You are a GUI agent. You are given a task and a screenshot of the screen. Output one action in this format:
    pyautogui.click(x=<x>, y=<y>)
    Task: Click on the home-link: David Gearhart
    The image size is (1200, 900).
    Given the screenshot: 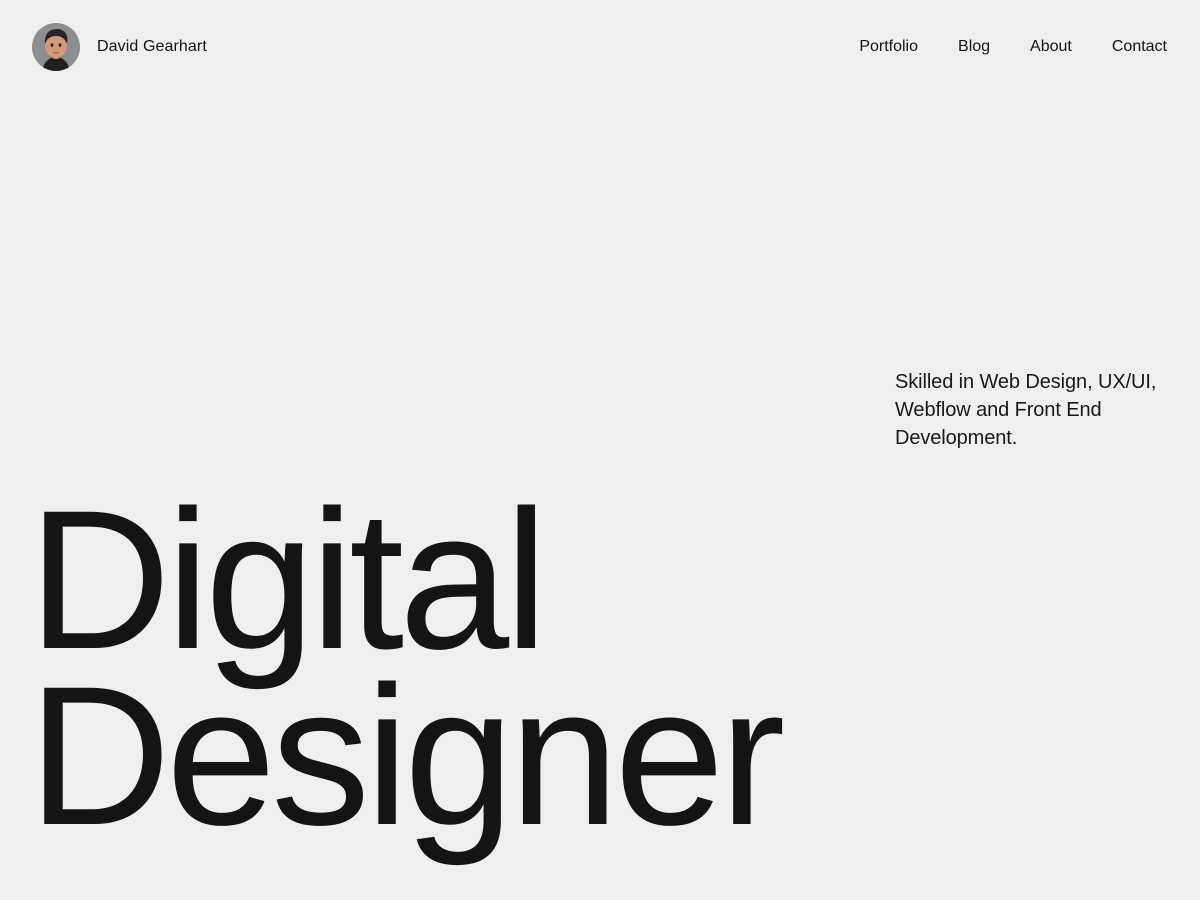 What is the action you would take?
    pyautogui.click(x=119, y=47)
    